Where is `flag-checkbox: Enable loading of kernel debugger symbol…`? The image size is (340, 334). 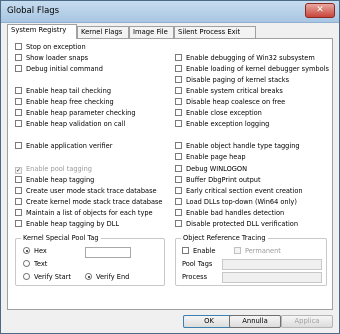
flag-checkbox: Enable loading of kernel debugger symbol… is located at coordinates (252, 69).